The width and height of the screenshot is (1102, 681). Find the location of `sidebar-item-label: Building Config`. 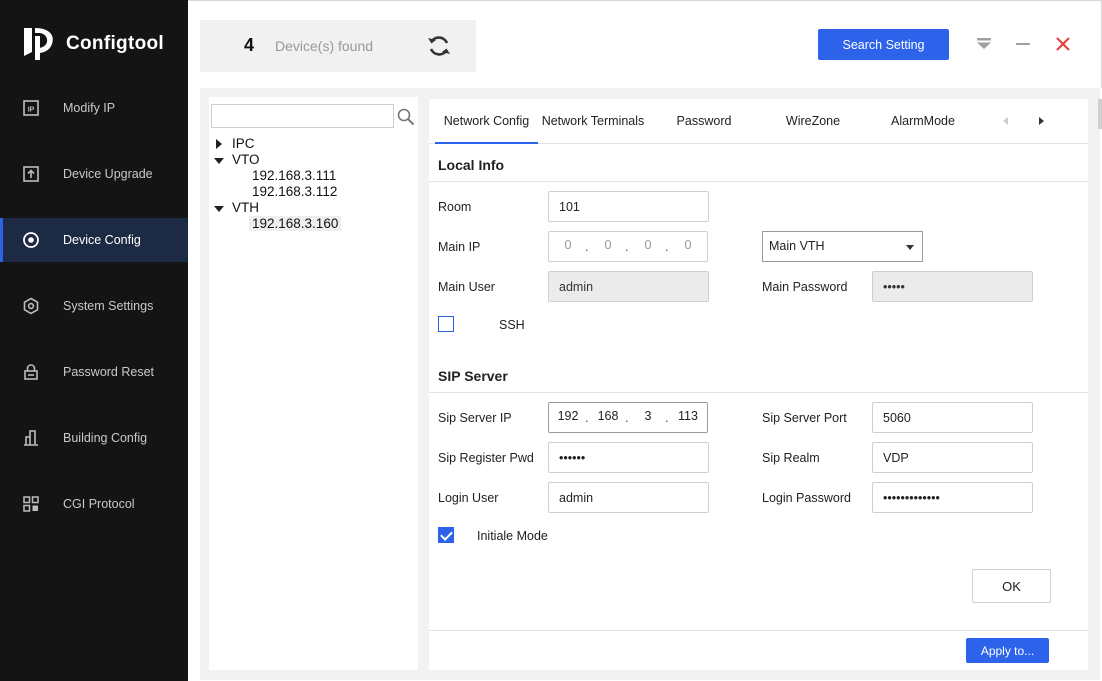

sidebar-item-label: Building Config is located at coordinates (105, 438).